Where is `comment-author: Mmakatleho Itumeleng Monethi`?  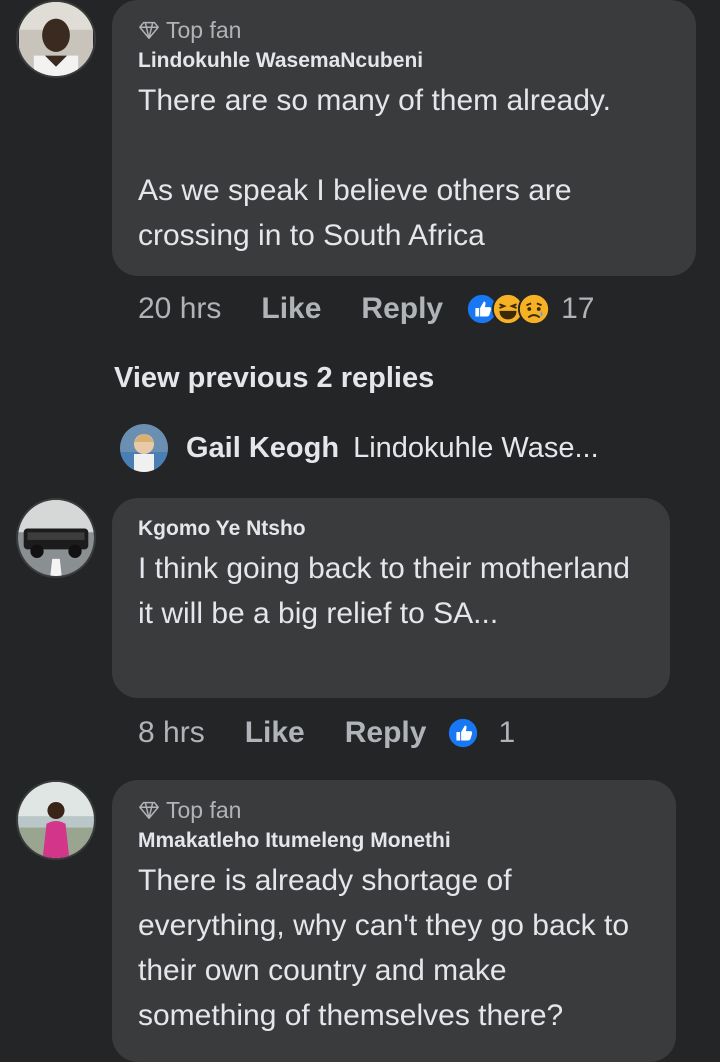 comment-author: Mmakatleho Itumeleng Monethi is located at coordinates (393, 841).